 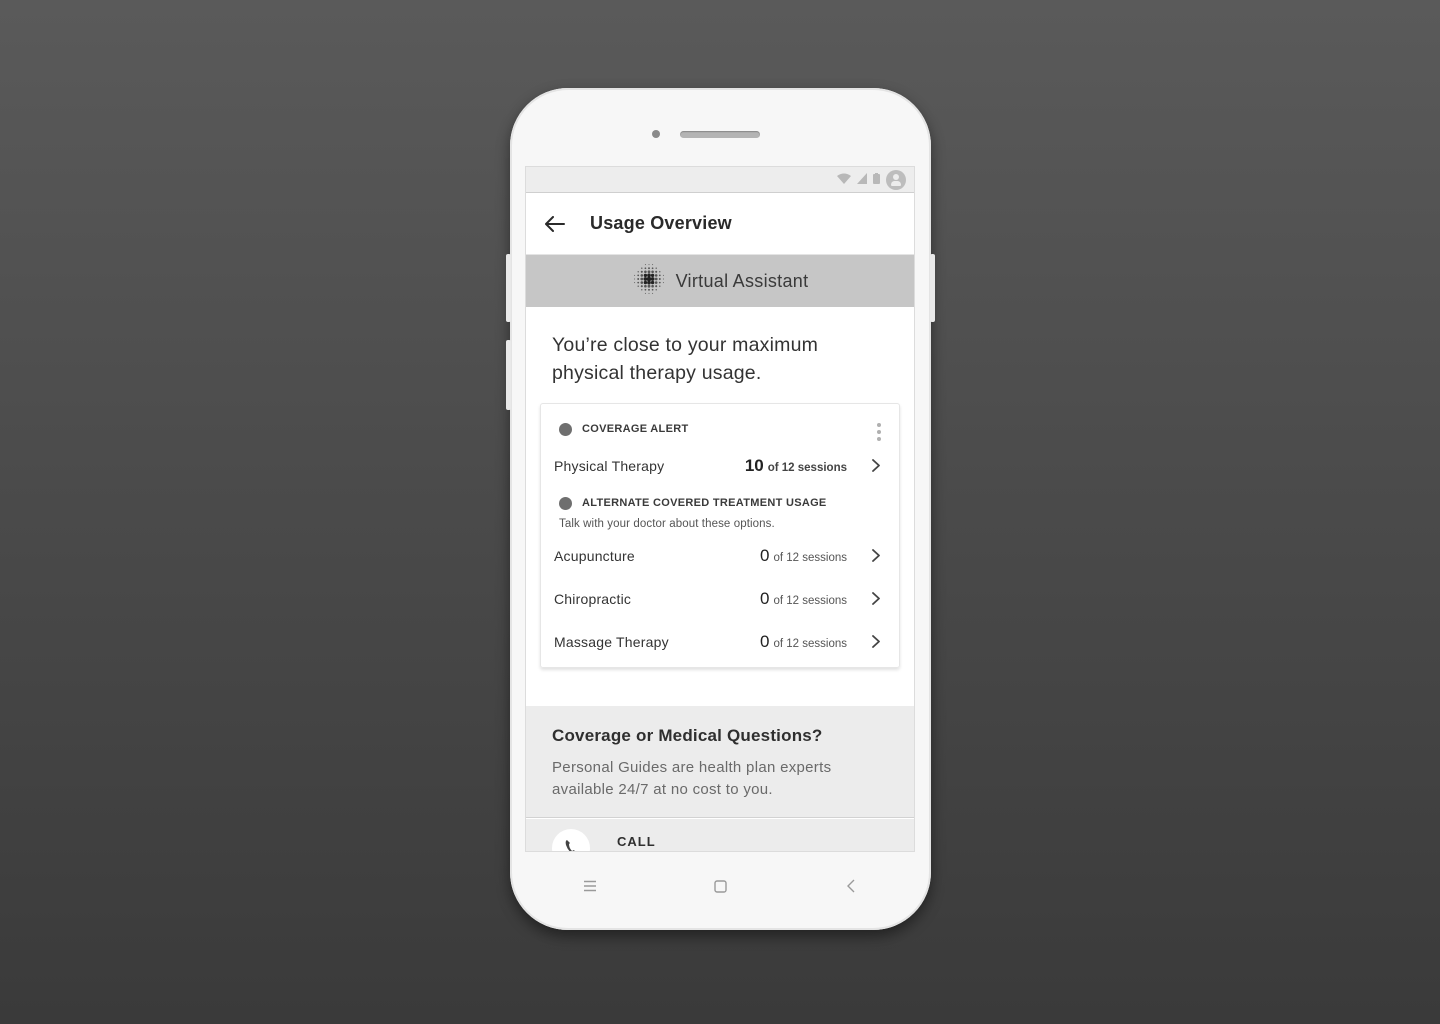 I want to click on row-label: Acupuncture, so click(x=594, y=555).